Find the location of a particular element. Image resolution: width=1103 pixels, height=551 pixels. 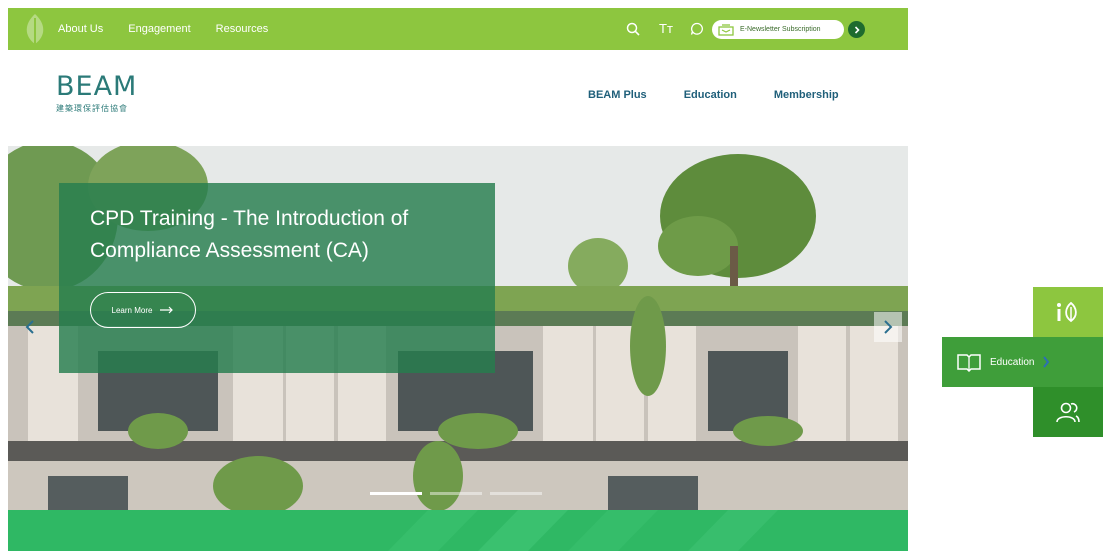

info-button is located at coordinates (1068, 312).